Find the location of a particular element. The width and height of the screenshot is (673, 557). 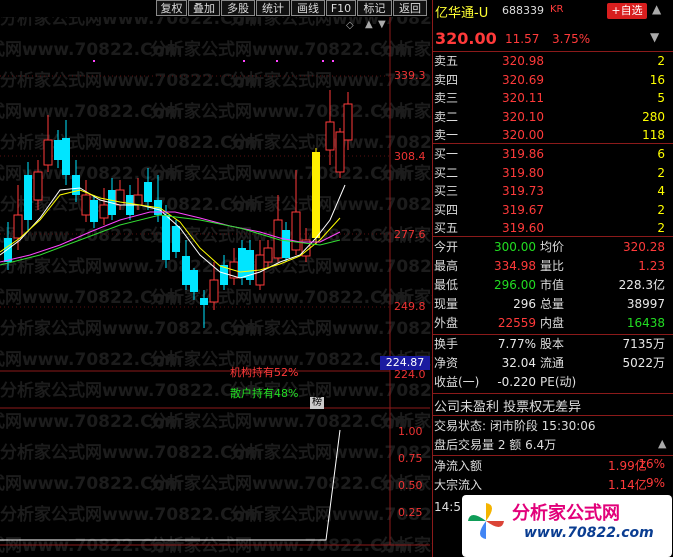

stock-code: 688339 is located at coordinates (523, 10).